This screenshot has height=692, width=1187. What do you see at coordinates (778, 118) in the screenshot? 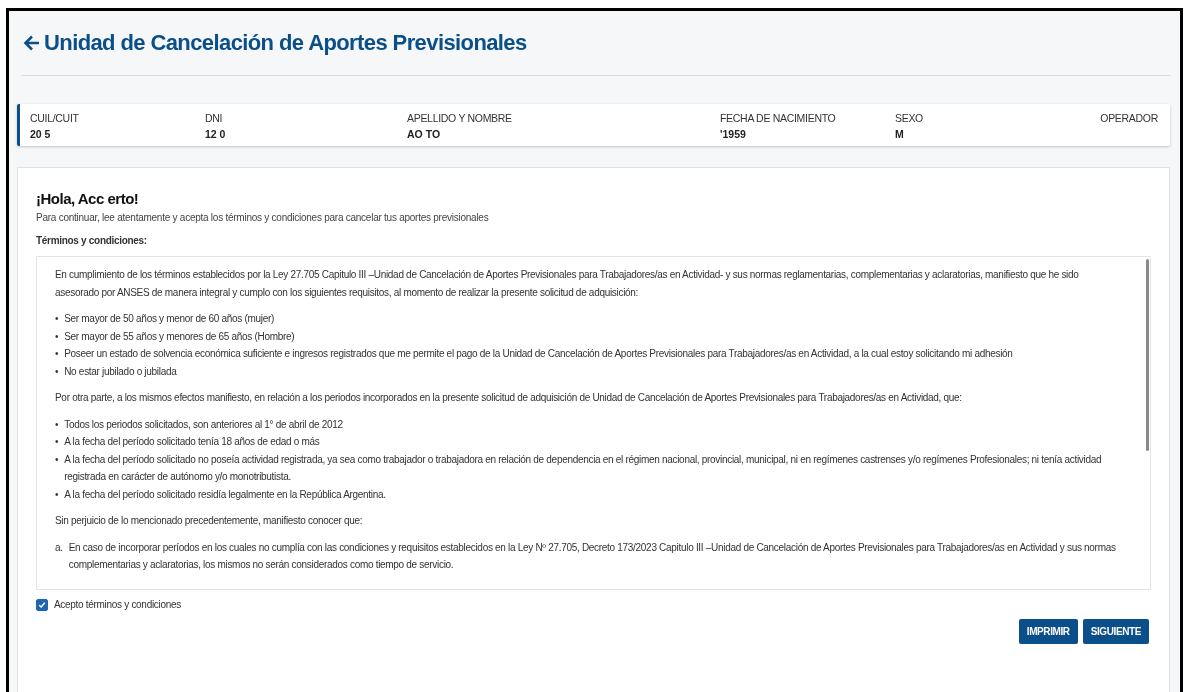
I see `field-label: FECHA DE NACIMIENTO` at bounding box center [778, 118].